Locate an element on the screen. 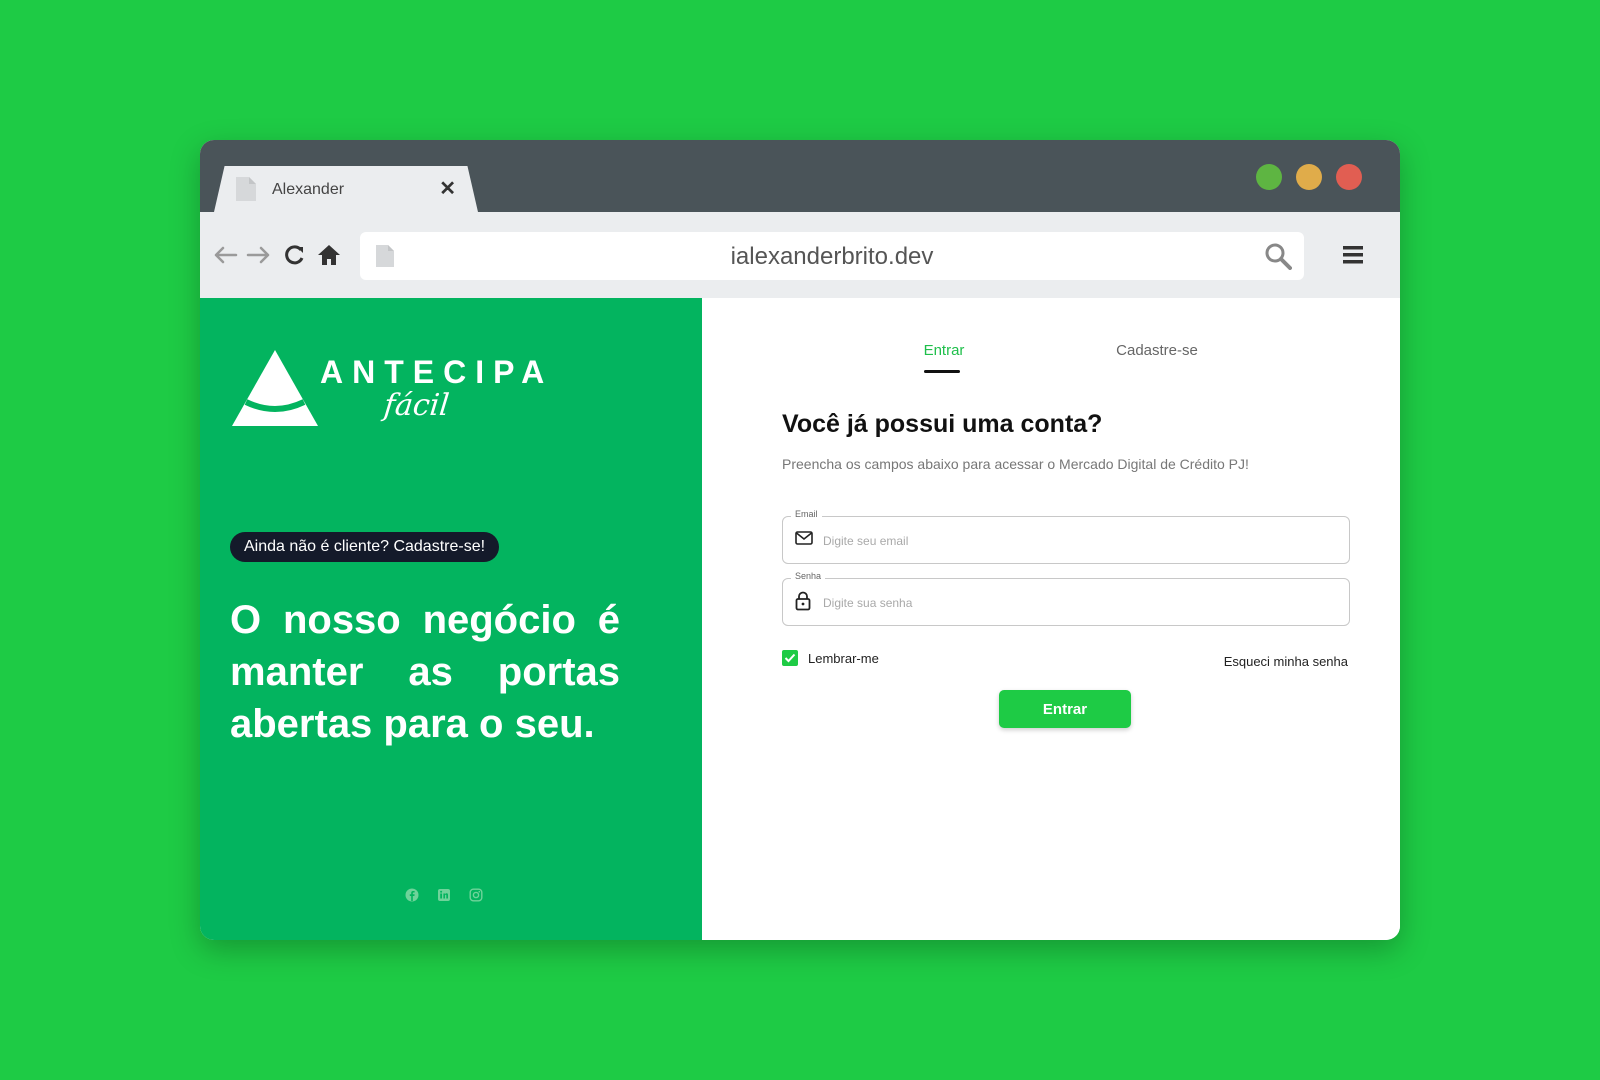 The image size is (1600, 1080). document-icon is located at coordinates (246, 191).